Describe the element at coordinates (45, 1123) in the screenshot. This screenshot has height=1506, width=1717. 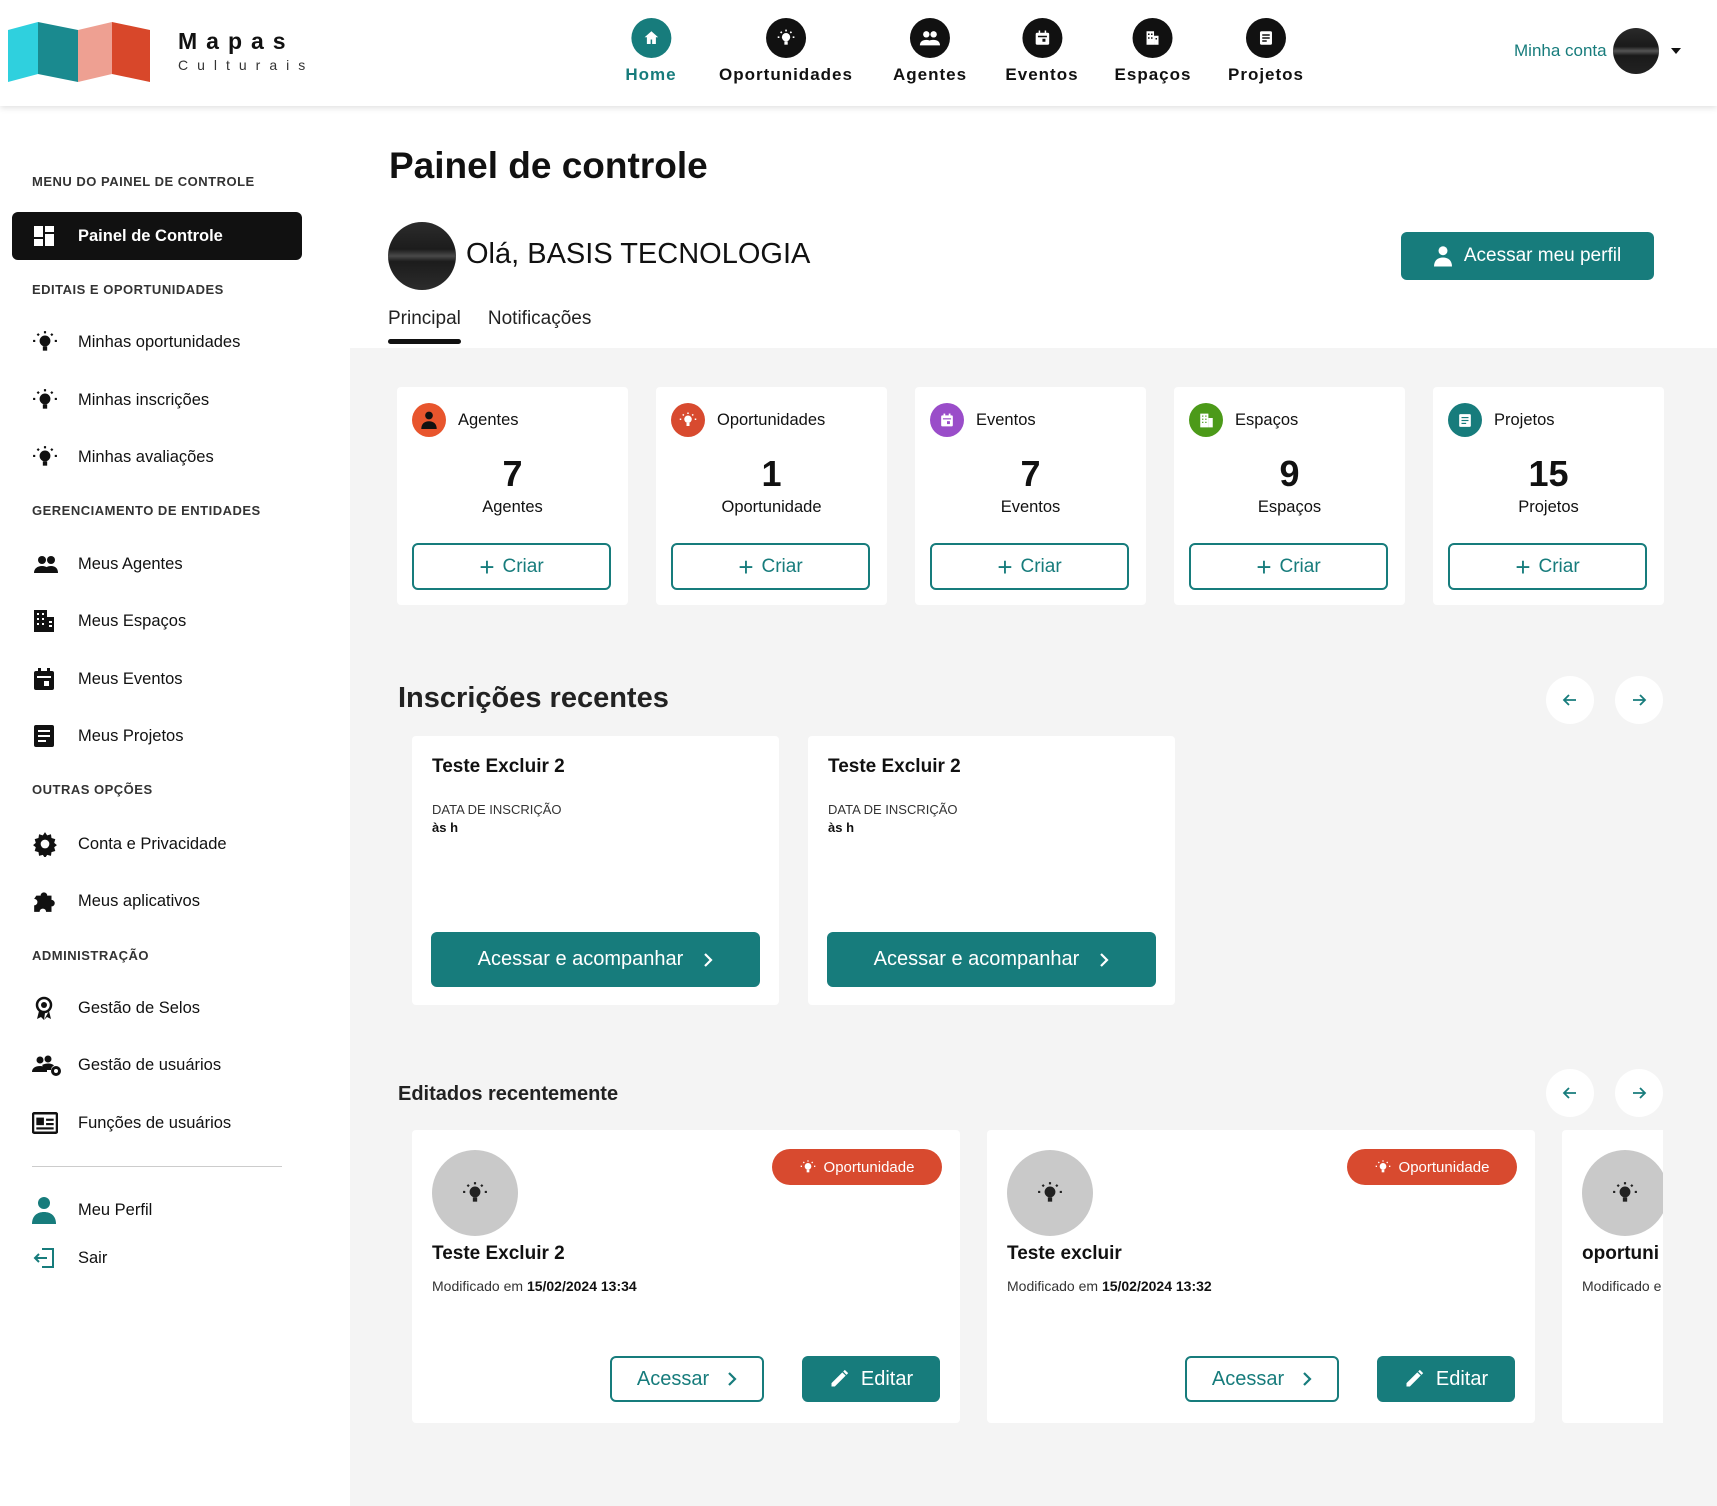
I see `id-card-icon` at that location.